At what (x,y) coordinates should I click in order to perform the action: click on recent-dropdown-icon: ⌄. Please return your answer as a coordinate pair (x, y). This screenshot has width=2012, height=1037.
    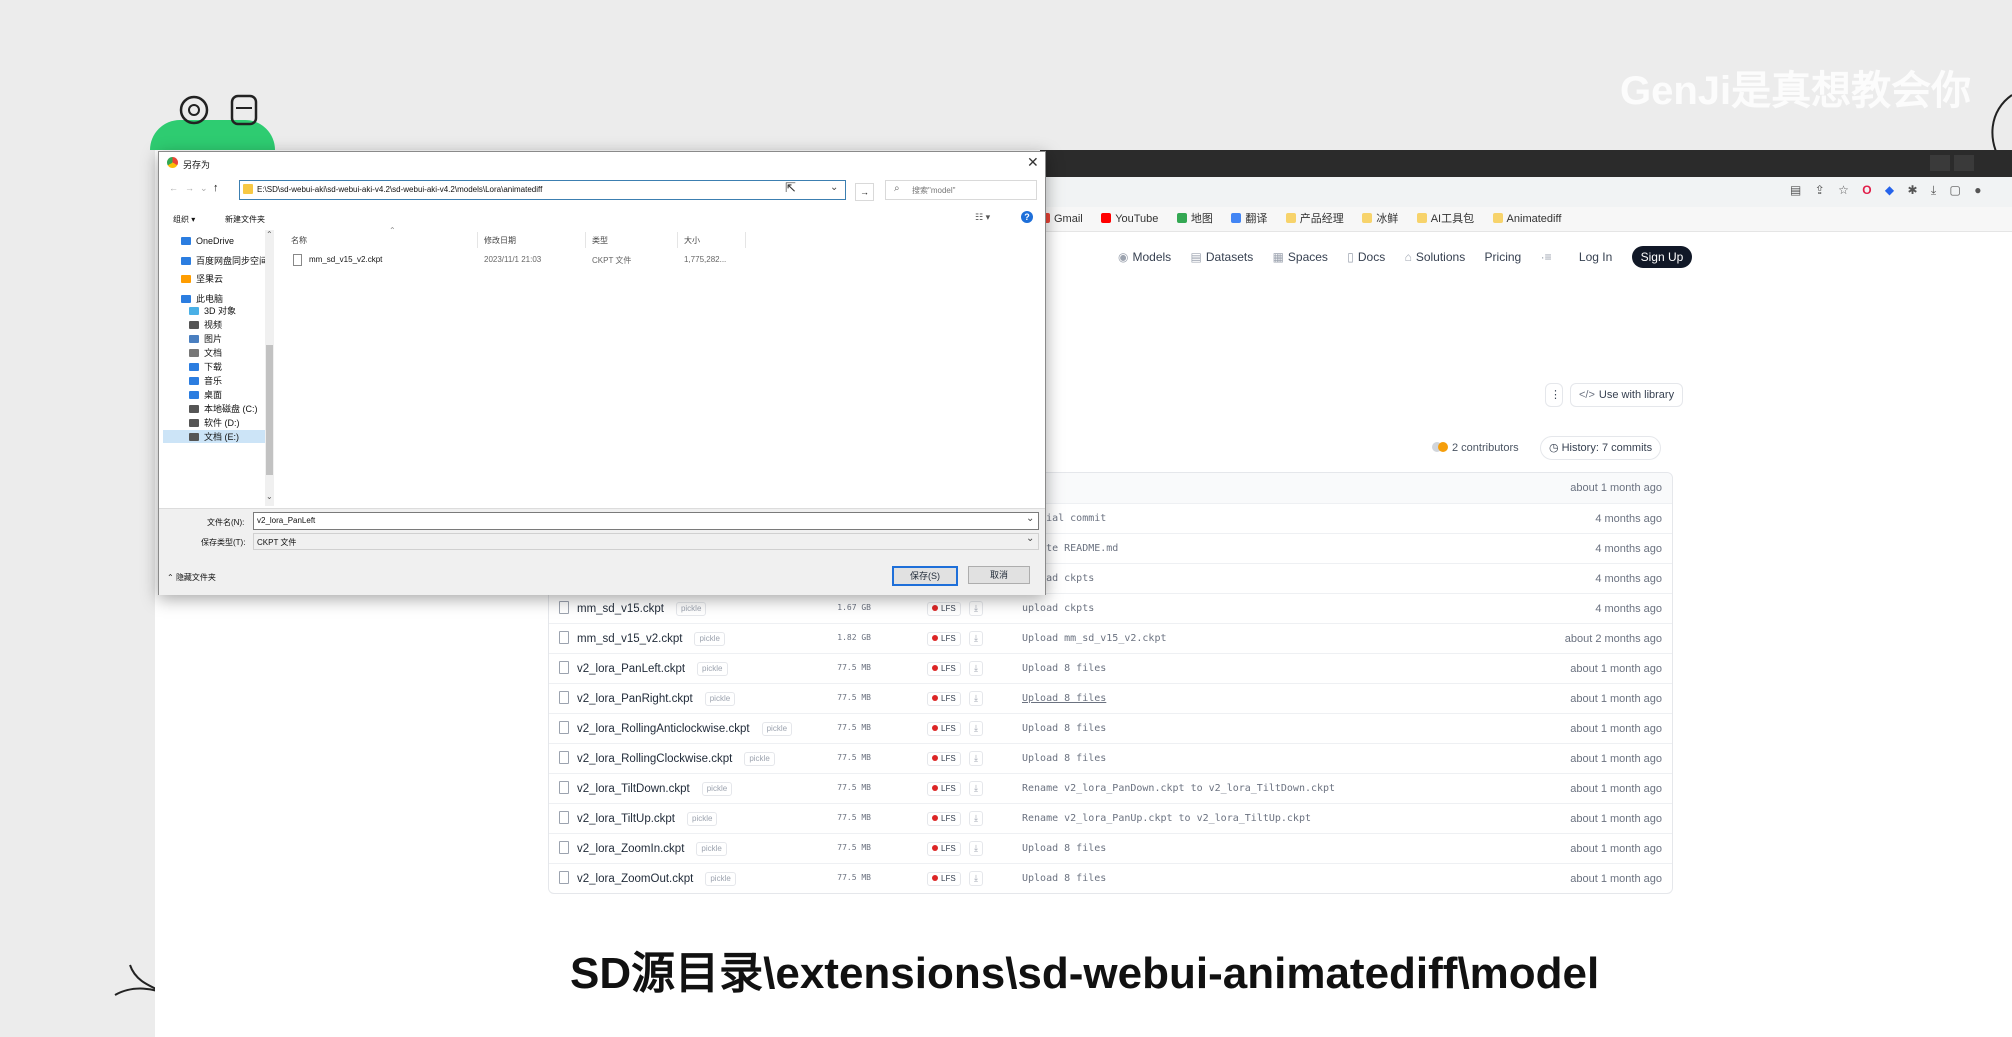
    Looking at the image, I should click on (204, 188).